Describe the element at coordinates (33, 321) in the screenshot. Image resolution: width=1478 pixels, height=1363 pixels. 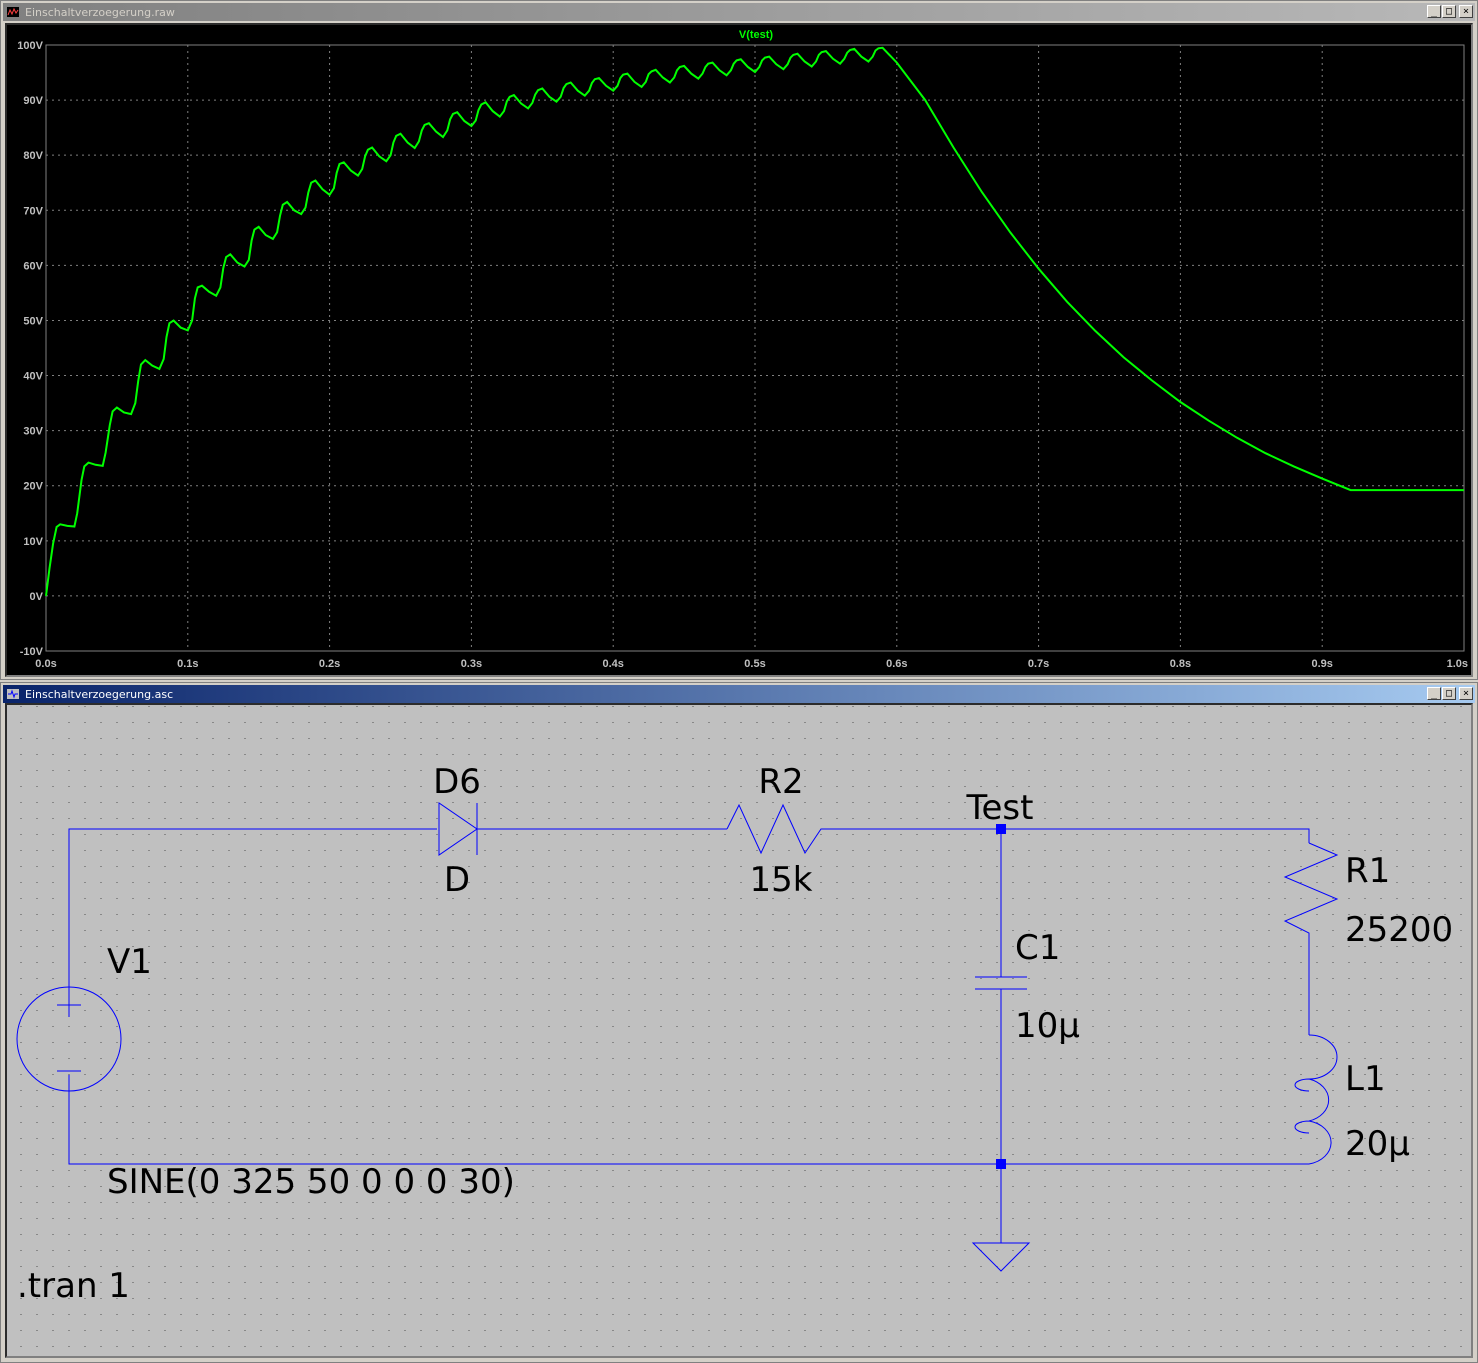
I see `y-tick-label: 50V` at that location.